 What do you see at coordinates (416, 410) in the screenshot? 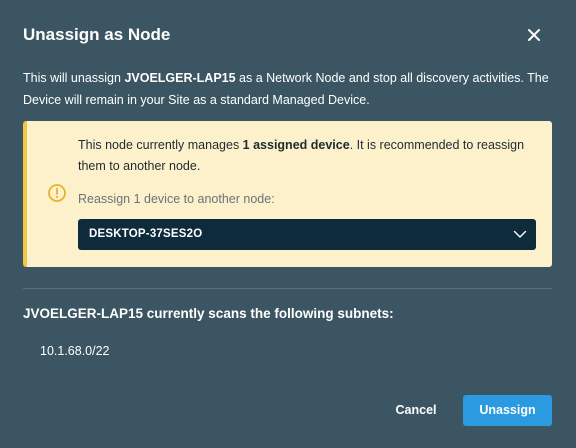
I see `cancel-button: Cancel` at bounding box center [416, 410].